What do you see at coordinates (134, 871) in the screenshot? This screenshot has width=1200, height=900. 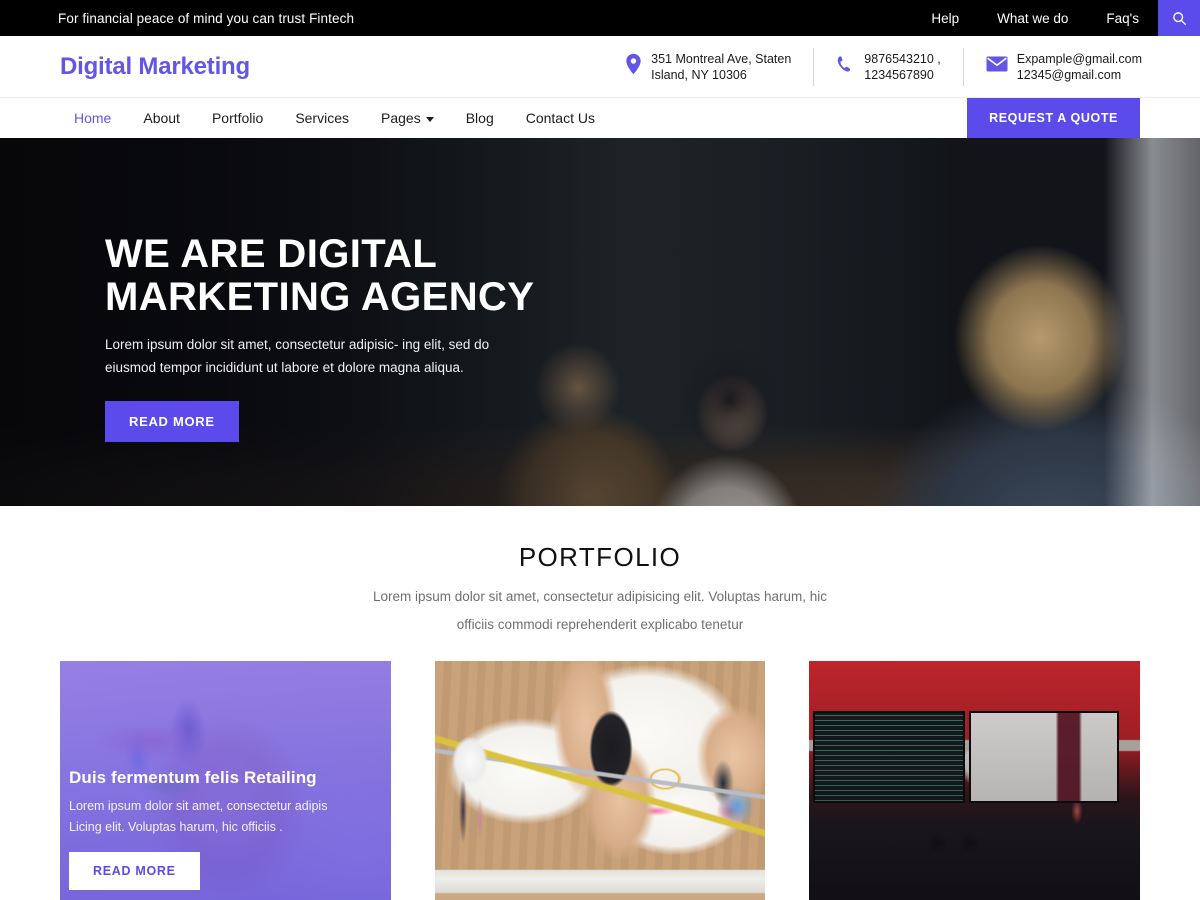 I see `portfolio-card-1-read-more-button: READ MORE` at bounding box center [134, 871].